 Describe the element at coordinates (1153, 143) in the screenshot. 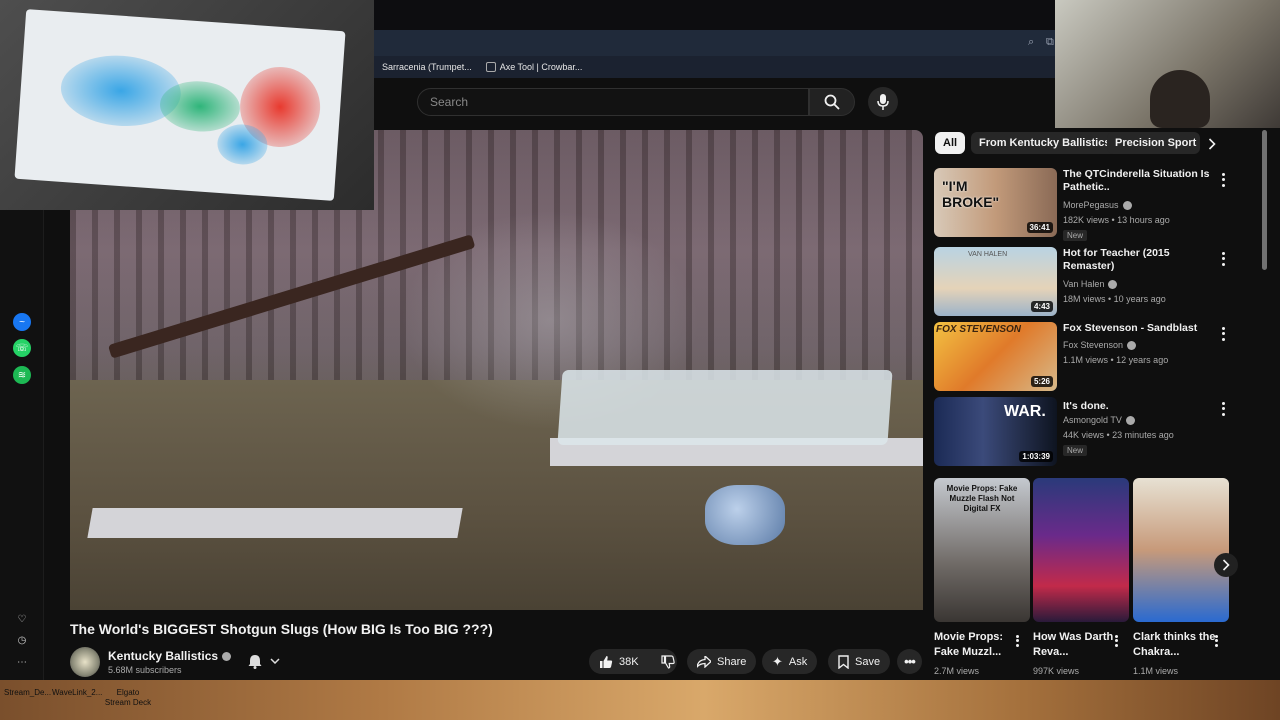

I see `chip-precision-sport: Precision Sport` at that location.